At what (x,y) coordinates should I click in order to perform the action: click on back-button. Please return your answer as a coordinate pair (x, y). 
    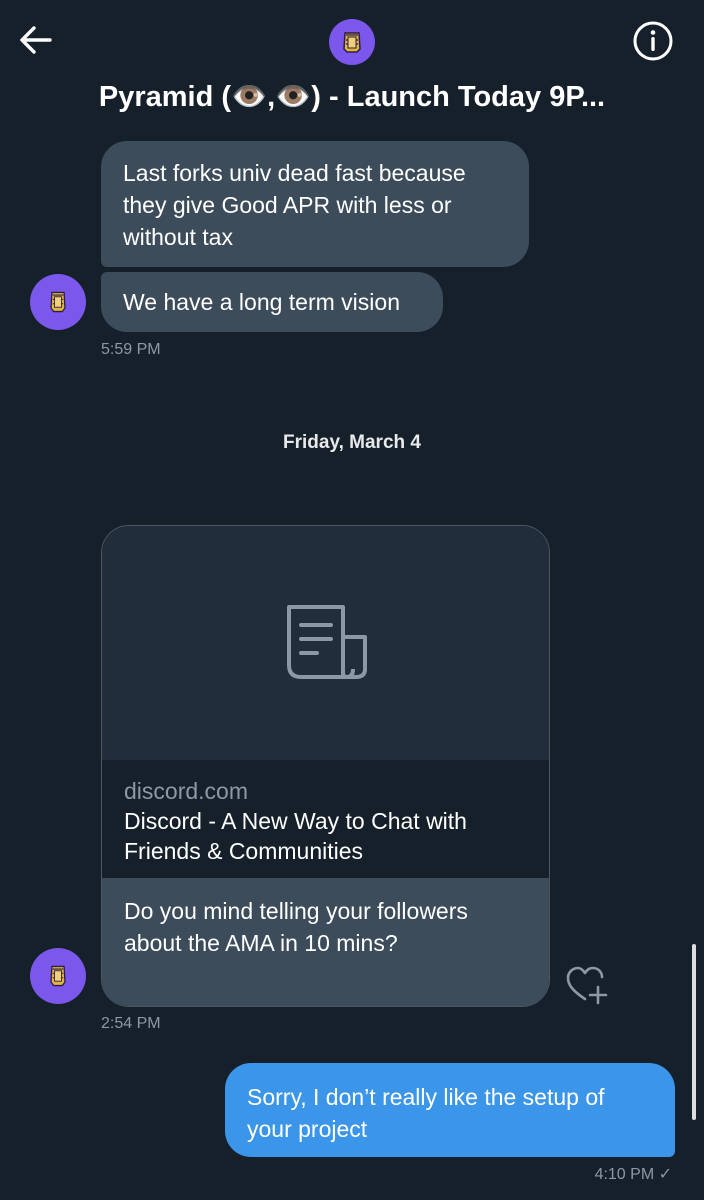
    Looking at the image, I should click on (36, 40).